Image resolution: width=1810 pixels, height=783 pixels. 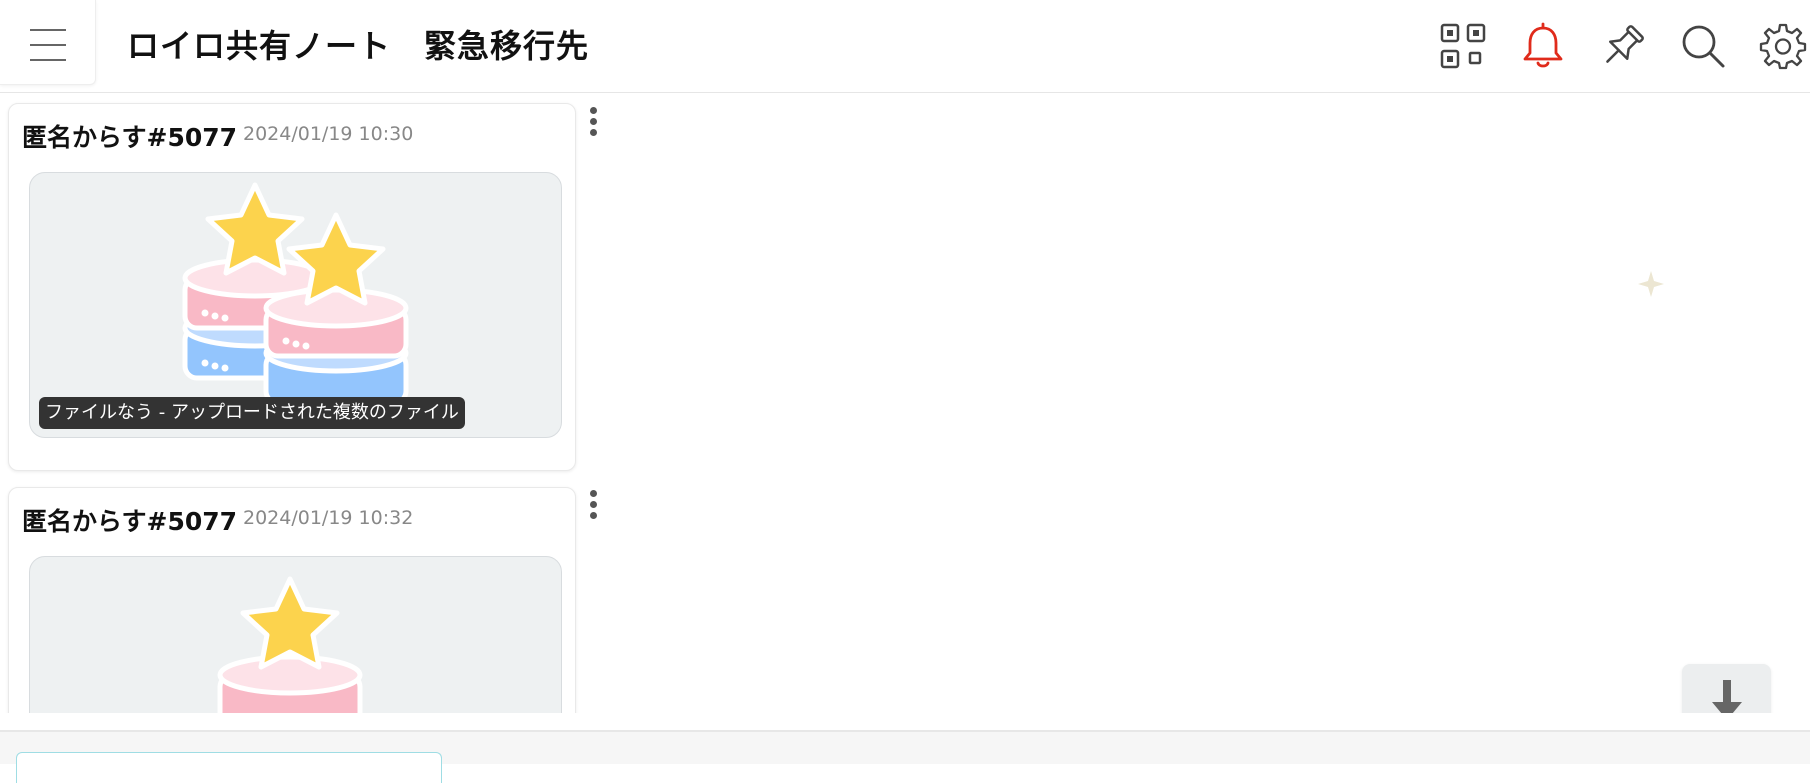 I want to click on post-timestamp: 2024/01/19 10:30, so click(x=328, y=134).